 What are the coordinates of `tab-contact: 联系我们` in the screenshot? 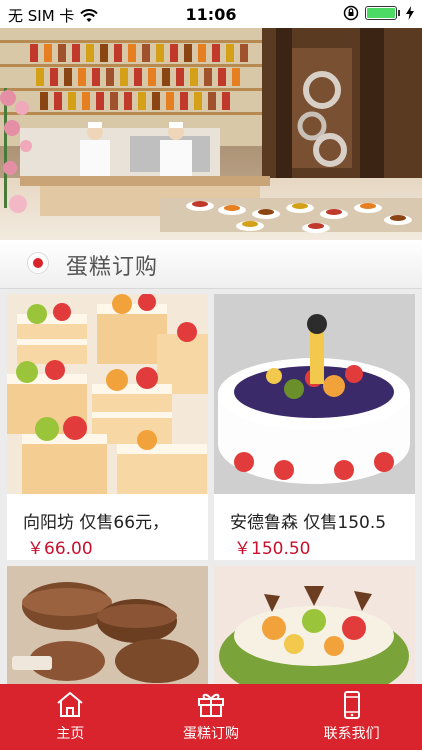 It's located at (351, 717).